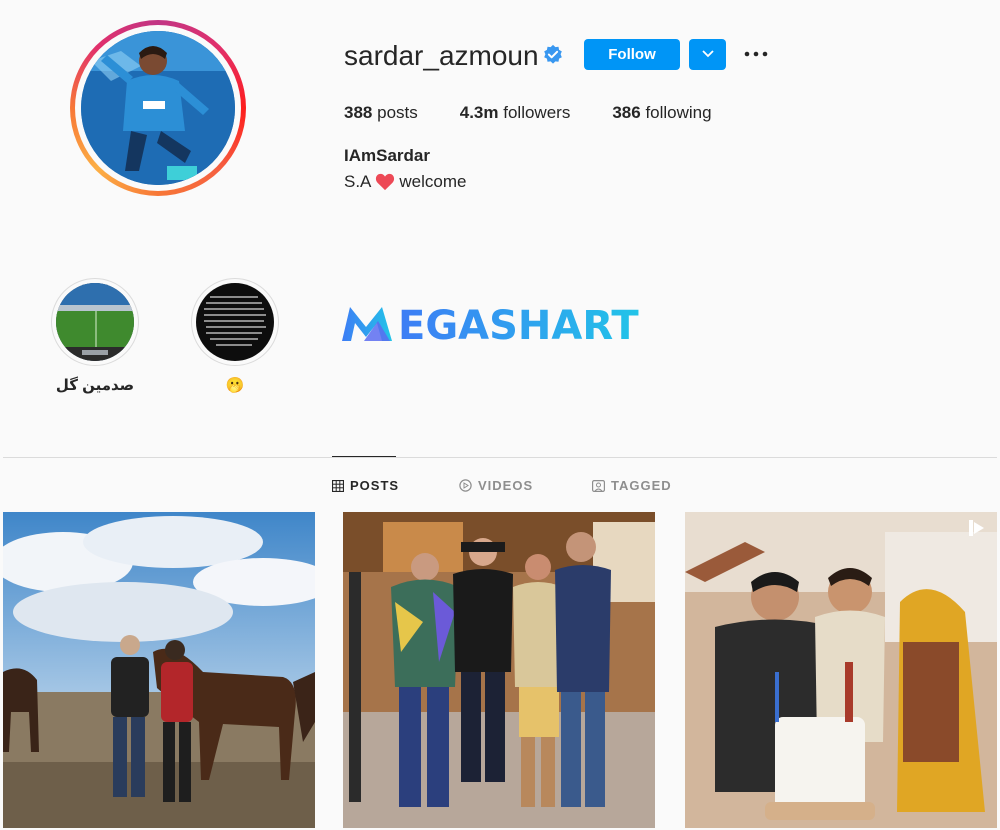 This screenshot has height=830, width=1000. What do you see at coordinates (387, 155) in the screenshot?
I see `bio-full-name: IAmSardar` at bounding box center [387, 155].